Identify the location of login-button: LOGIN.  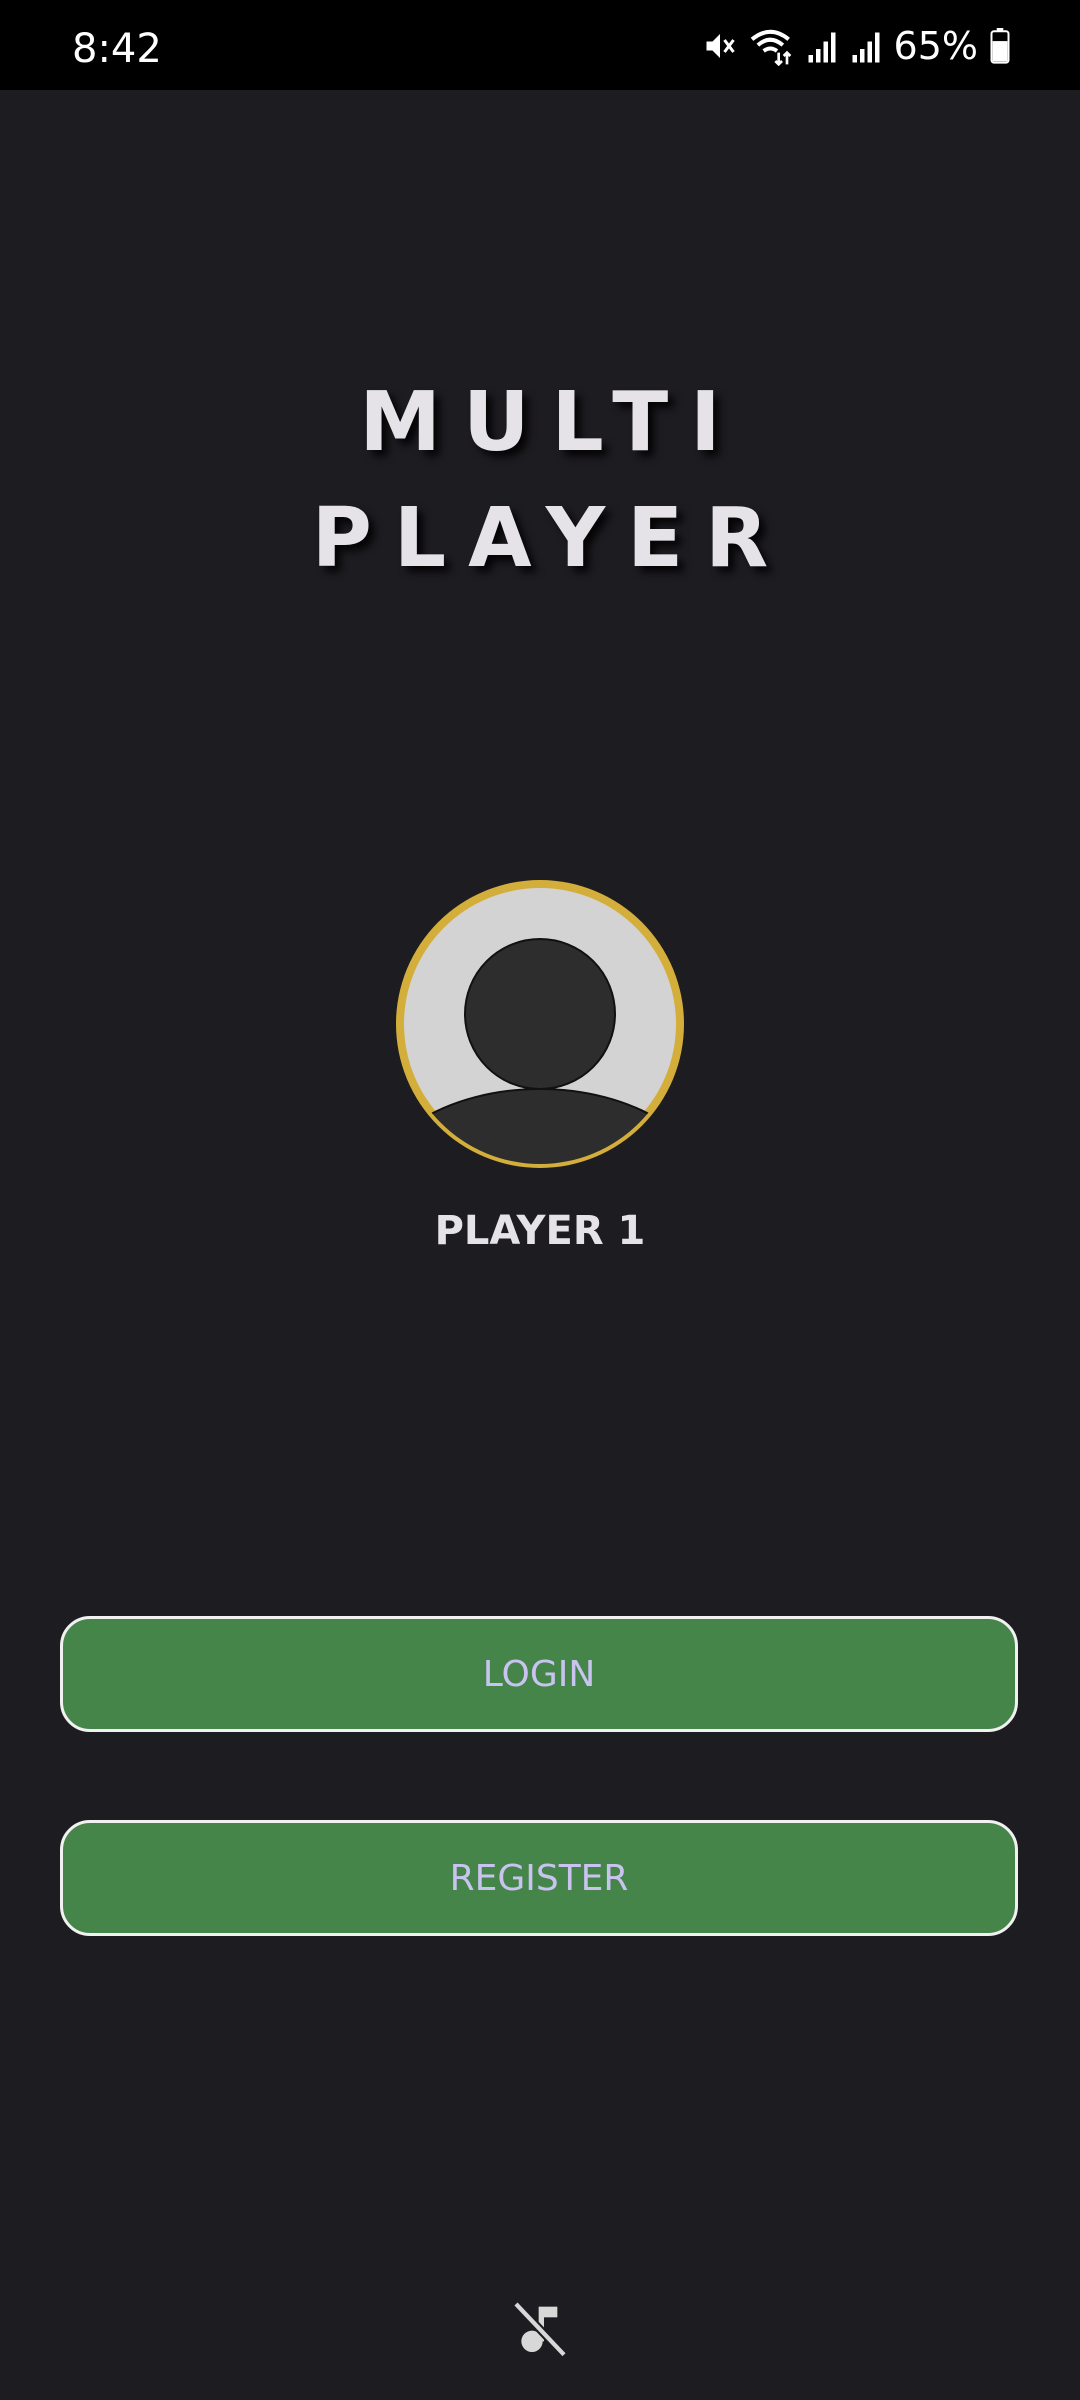
(539, 1674).